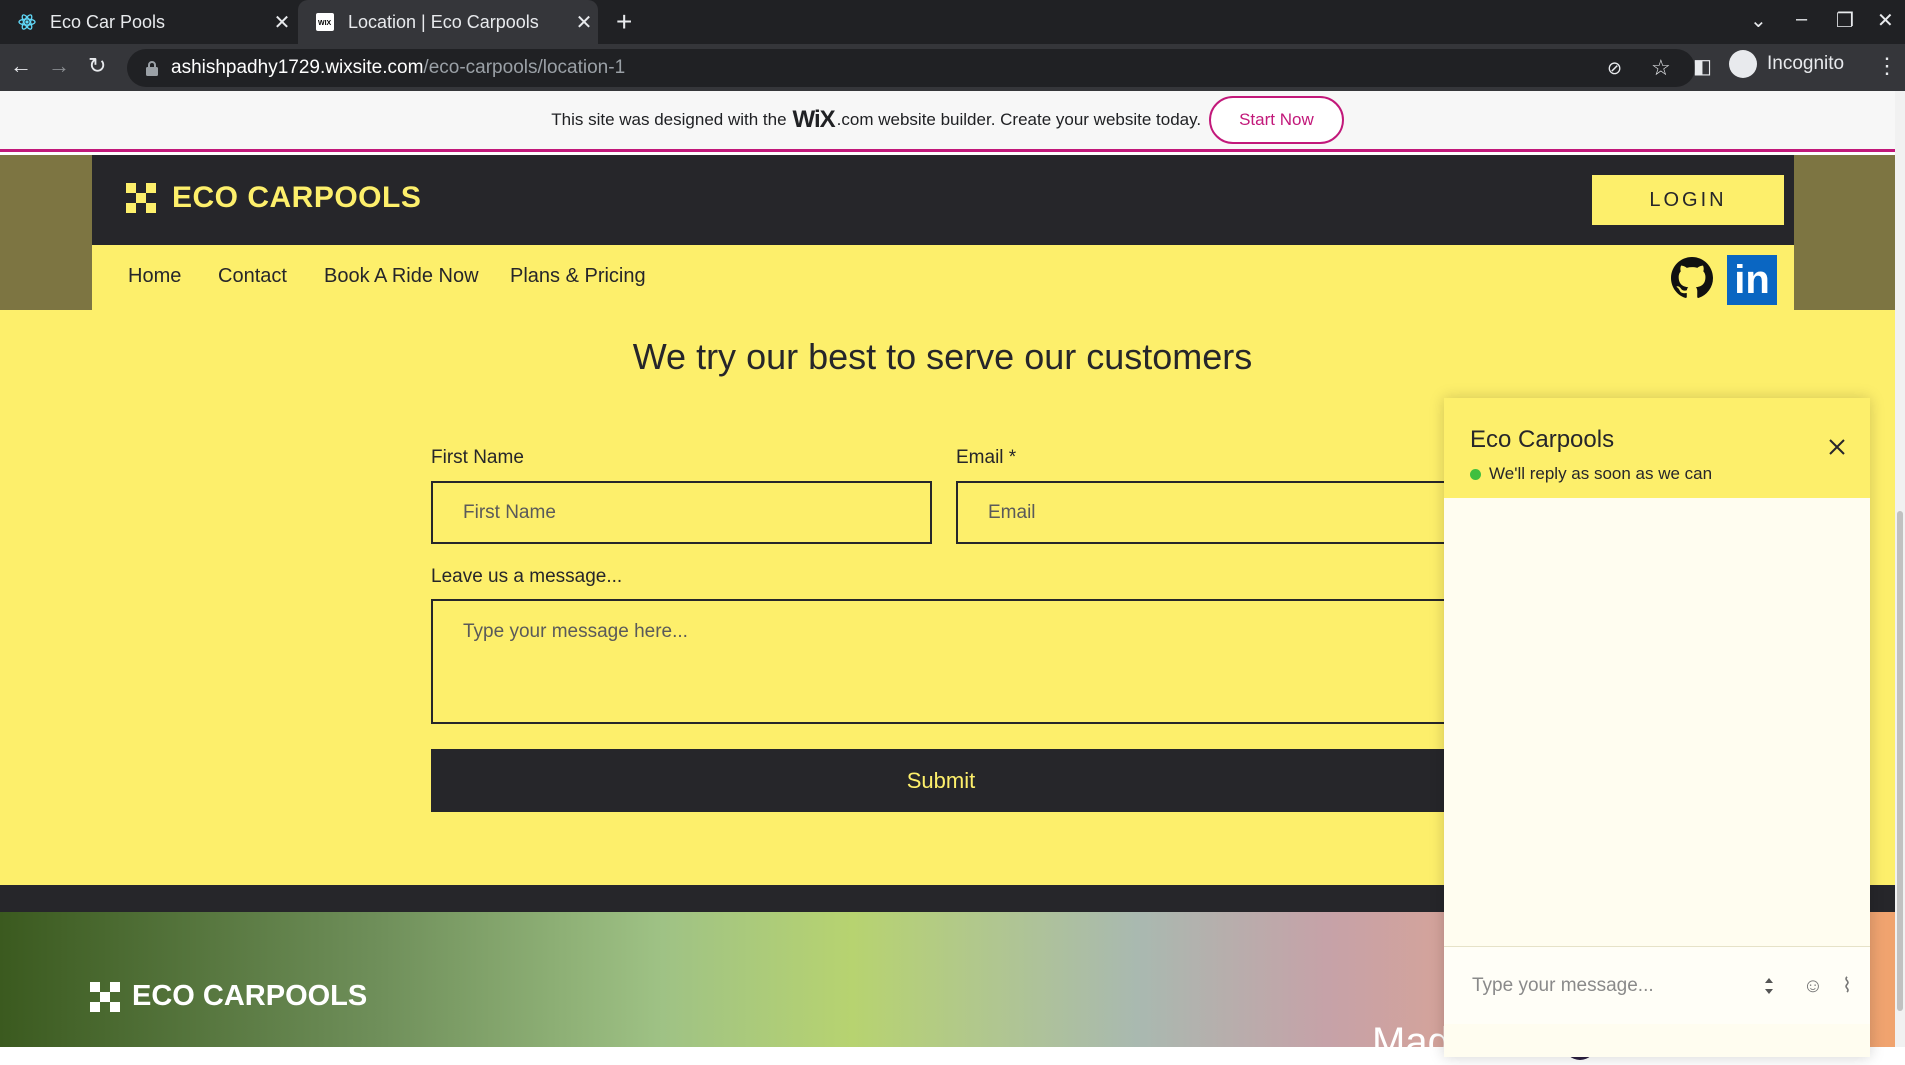  What do you see at coordinates (941, 780) in the screenshot?
I see `submit-button: Submit` at bounding box center [941, 780].